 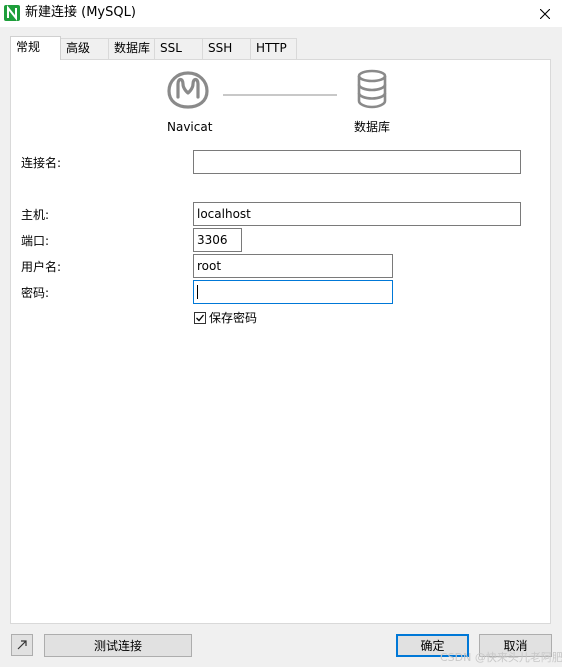 I want to click on server-label: 数据库, so click(x=371, y=127).